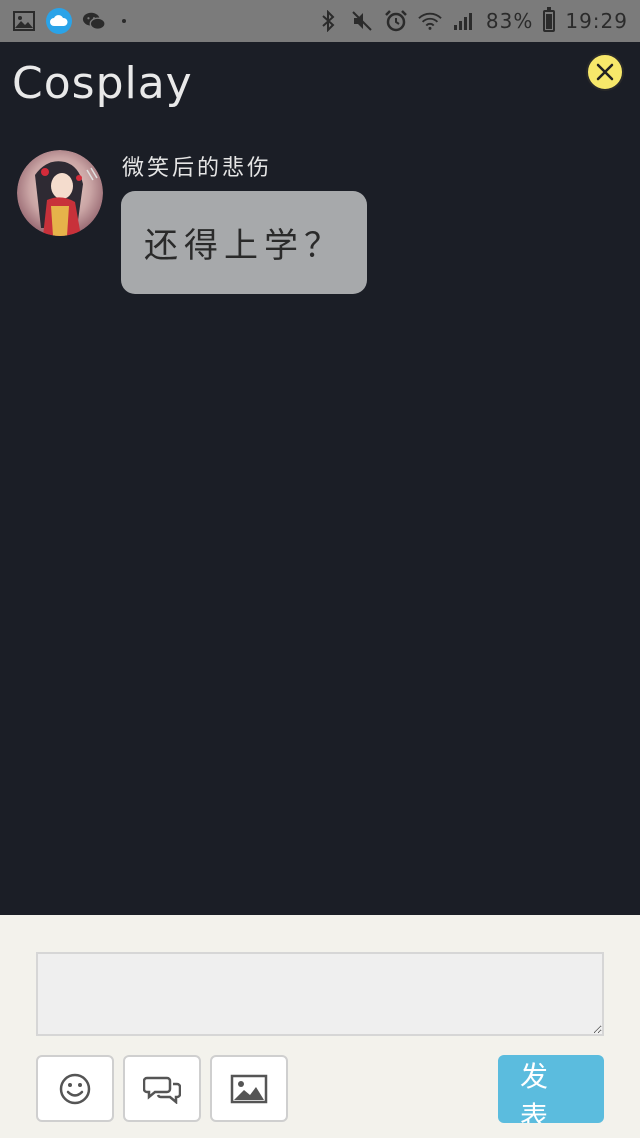  Describe the element at coordinates (328, 21) in the screenshot. I see `bluetooth-icon` at that location.